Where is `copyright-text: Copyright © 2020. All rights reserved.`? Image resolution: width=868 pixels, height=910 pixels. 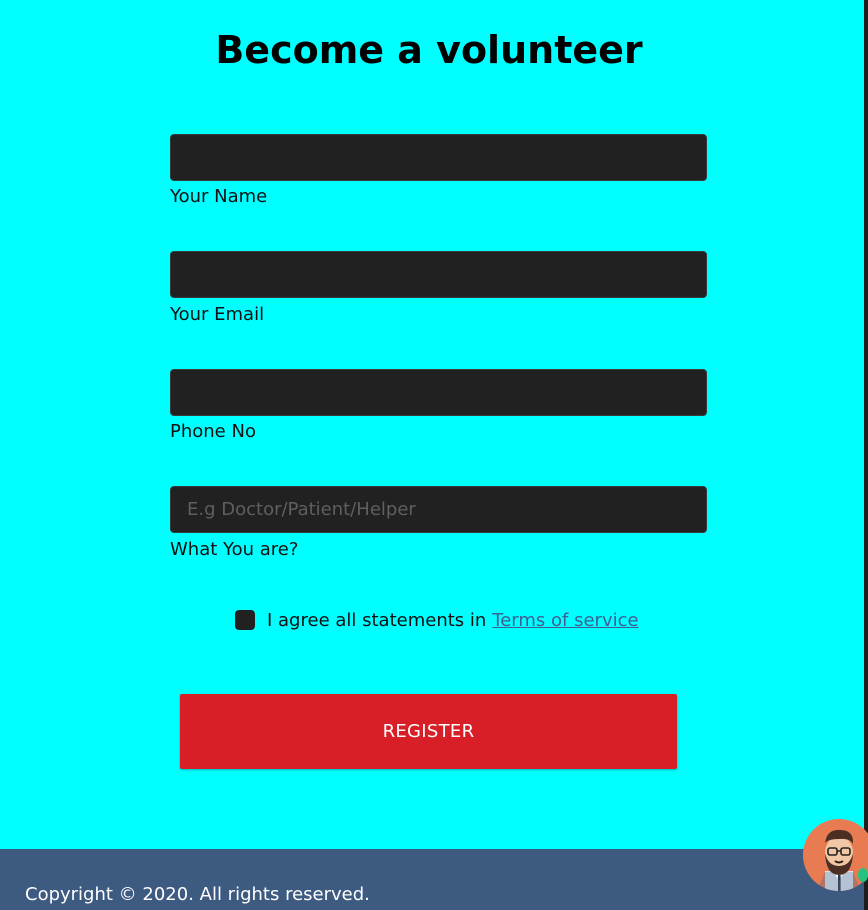
copyright-text: Copyright © 2020. All rights reserved. is located at coordinates (197, 894).